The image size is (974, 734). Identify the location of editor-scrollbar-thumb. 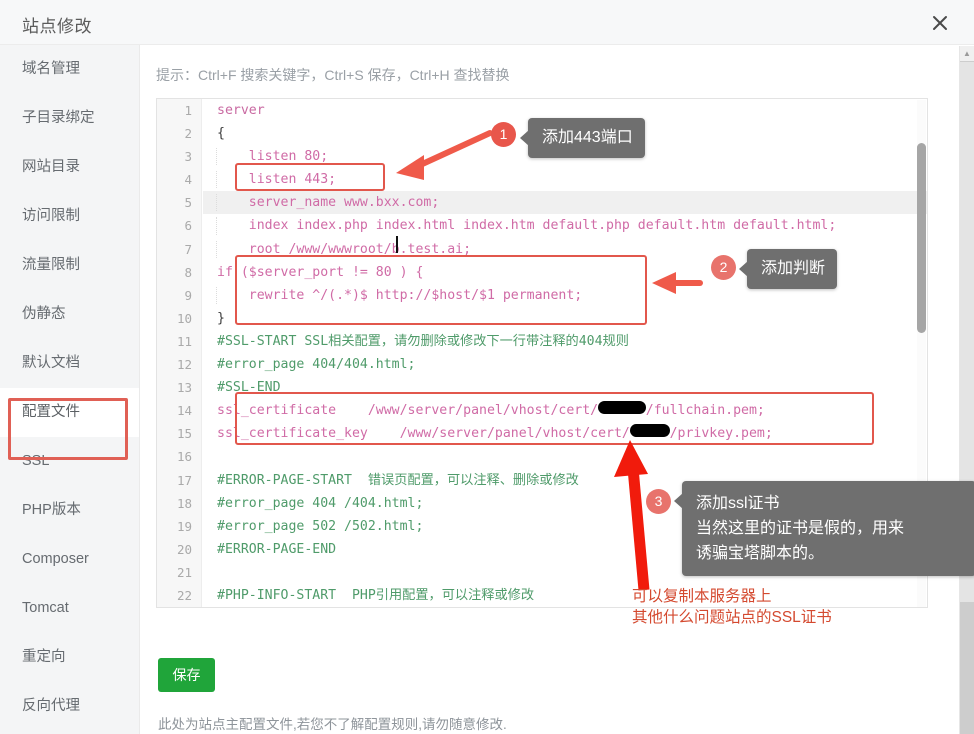
(921, 238).